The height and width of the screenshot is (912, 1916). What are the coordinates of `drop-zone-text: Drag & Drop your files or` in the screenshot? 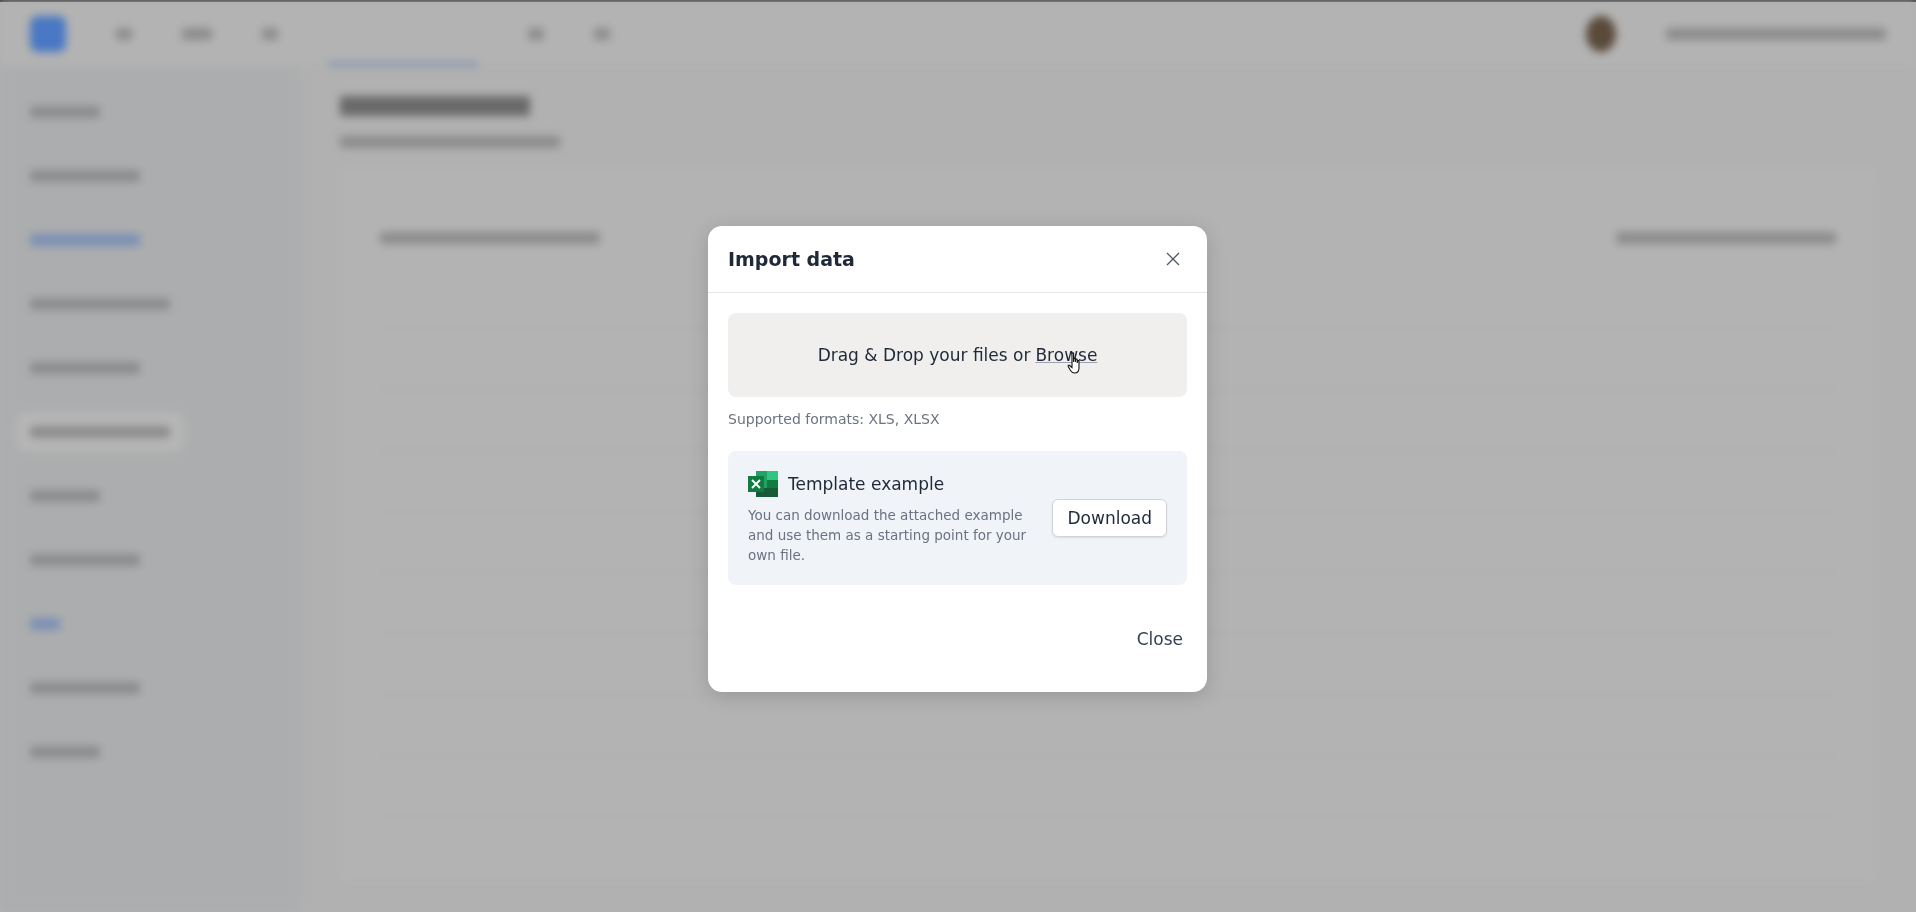 It's located at (924, 355).